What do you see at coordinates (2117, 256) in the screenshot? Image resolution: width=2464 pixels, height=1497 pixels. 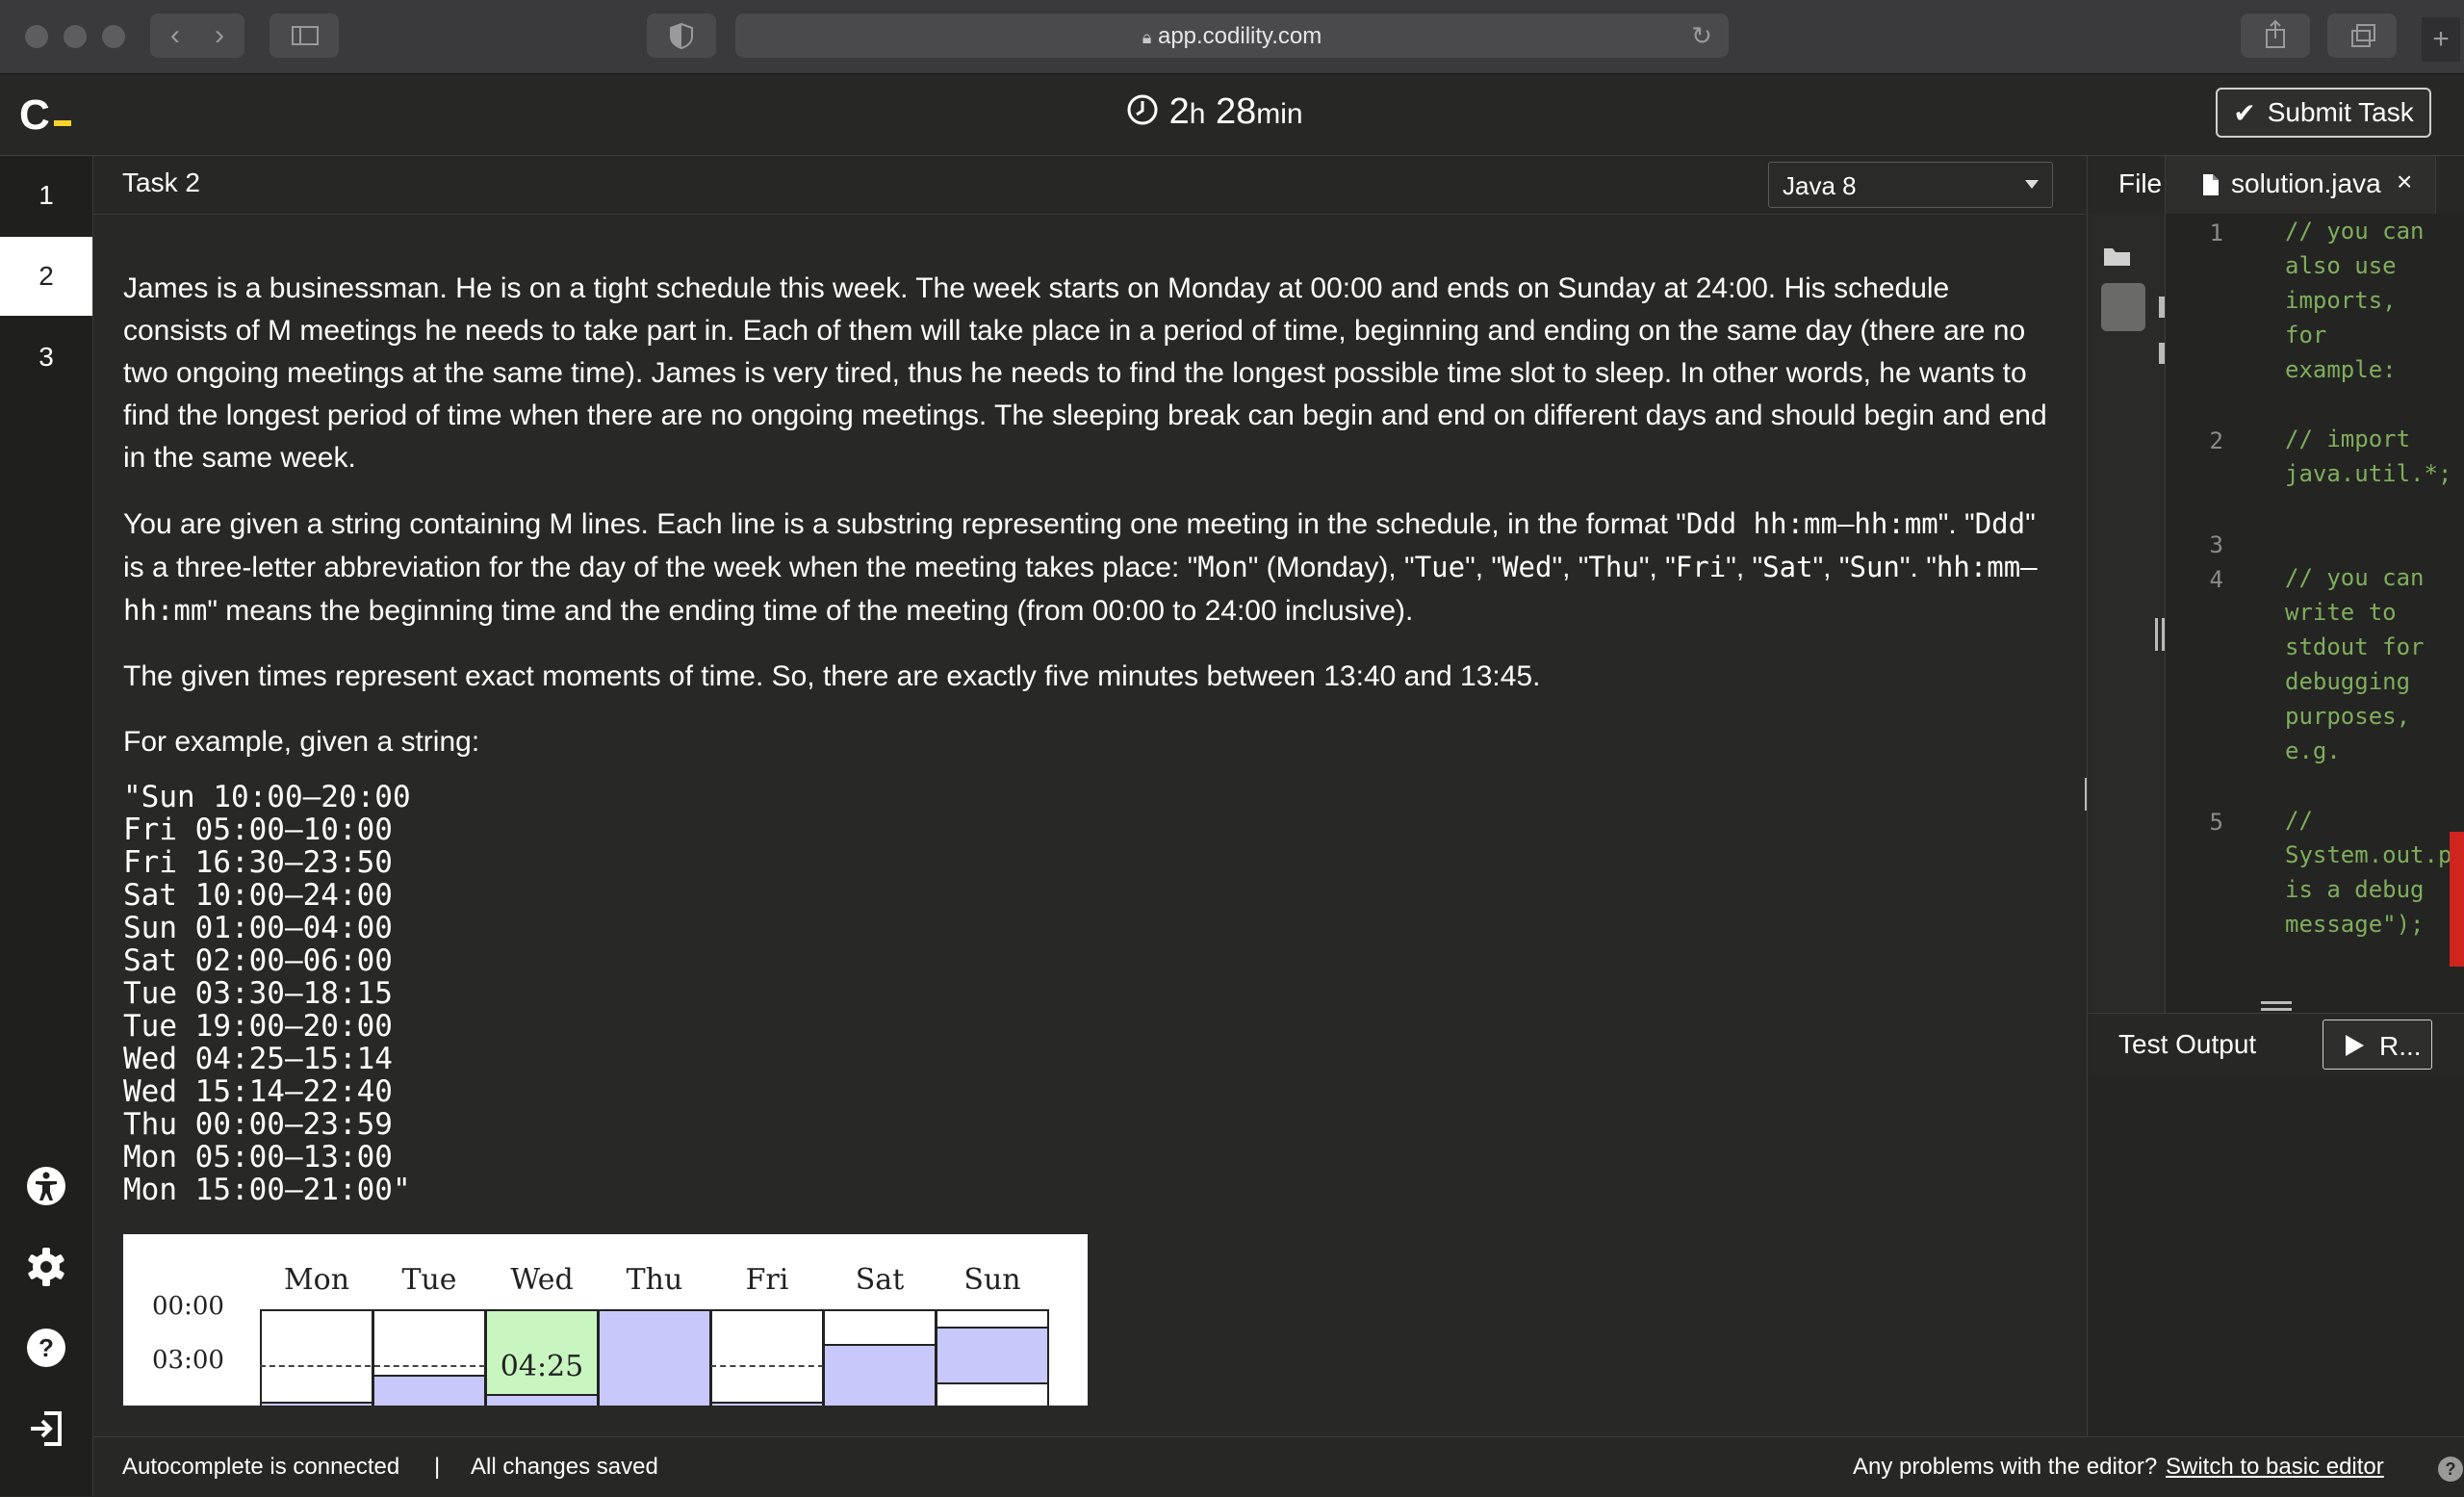 I see `folder-icon` at bounding box center [2117, 256].